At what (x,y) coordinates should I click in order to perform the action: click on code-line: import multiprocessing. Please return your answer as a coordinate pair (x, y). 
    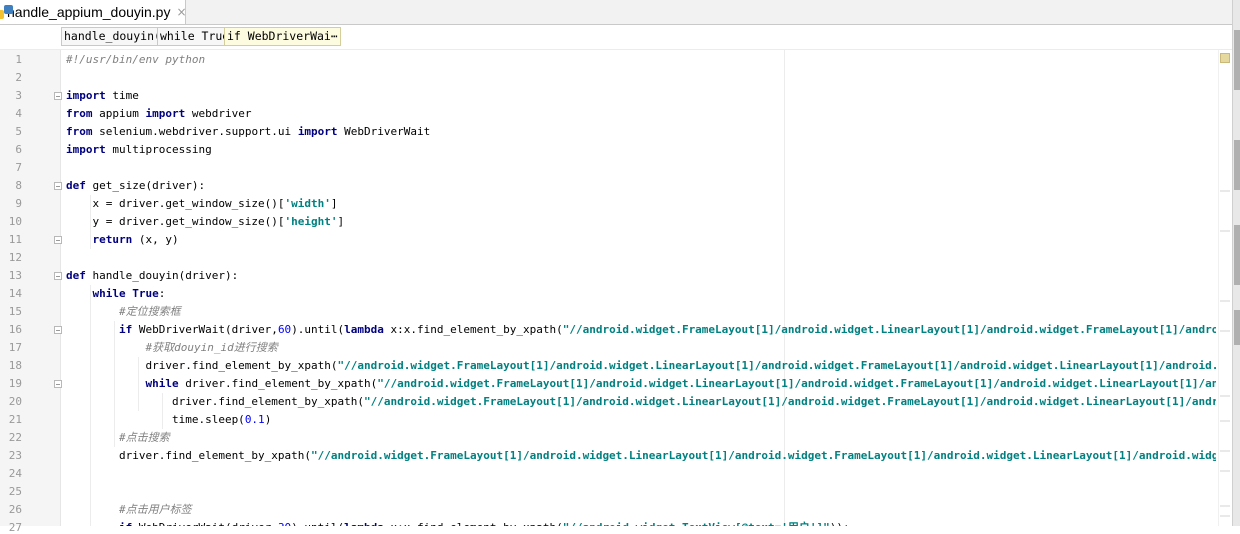
    Looking at the image, I should click on (139, 150).